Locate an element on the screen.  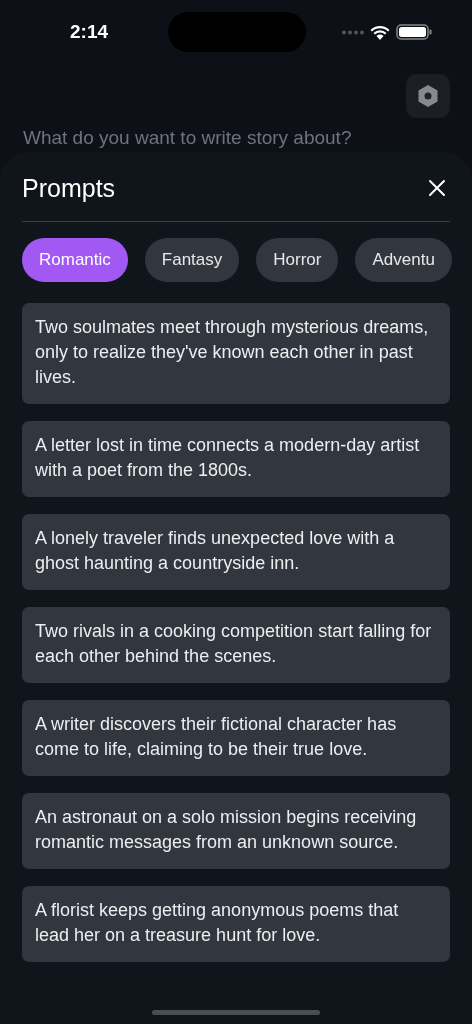
prompt-card: A writer discovers their fictional character has come to life, claiming to be their true love. is located at coordinates (236, 738).